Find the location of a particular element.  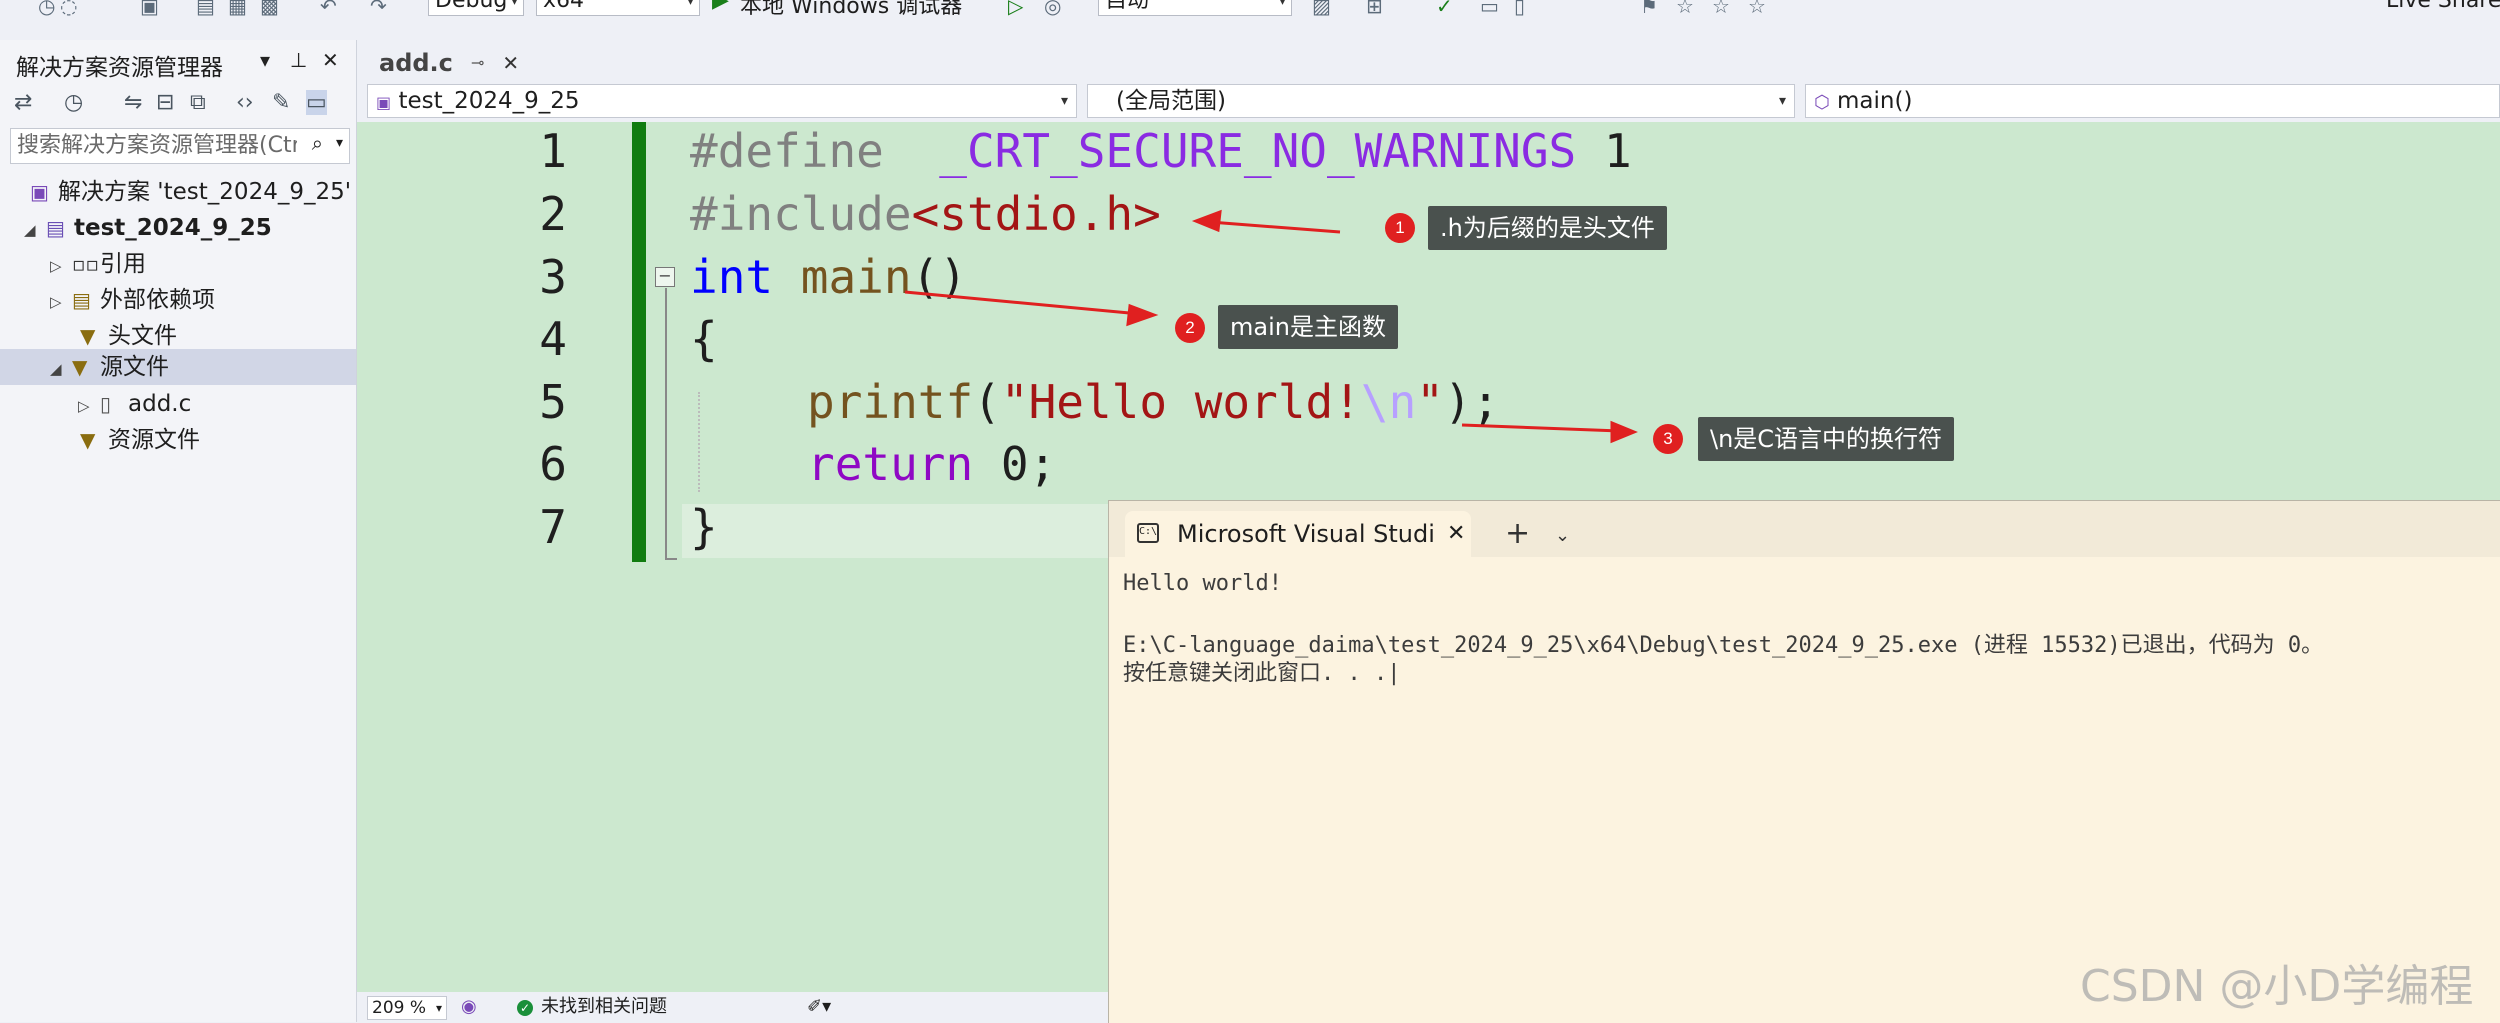

zoom-dropdown: 209 % ▾ is located at coordinates (407, 1008).